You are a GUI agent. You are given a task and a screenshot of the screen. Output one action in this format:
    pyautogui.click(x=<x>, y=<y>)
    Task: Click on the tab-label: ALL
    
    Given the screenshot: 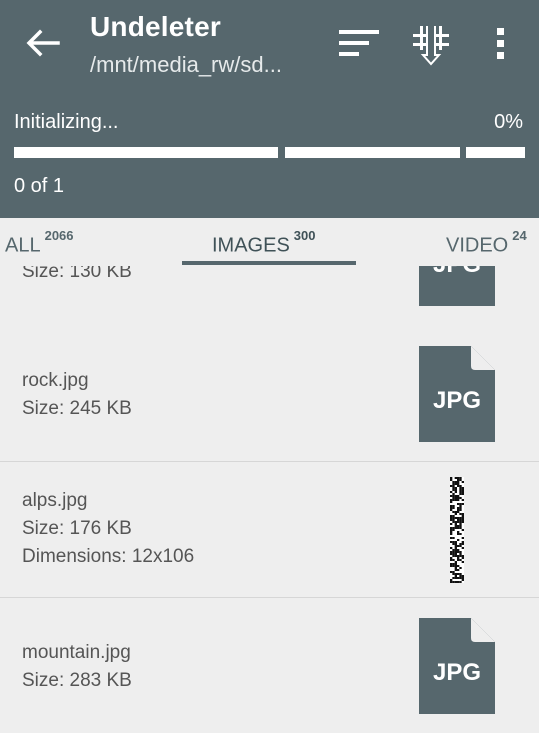 What is the action you would take?
    pyautogui.click(x=23, y=245)
    